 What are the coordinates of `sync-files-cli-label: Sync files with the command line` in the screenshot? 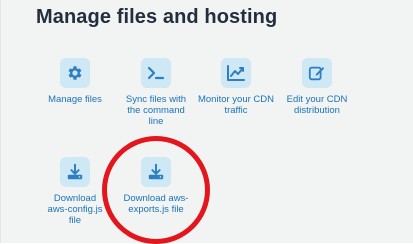 It's located at (156, 110).